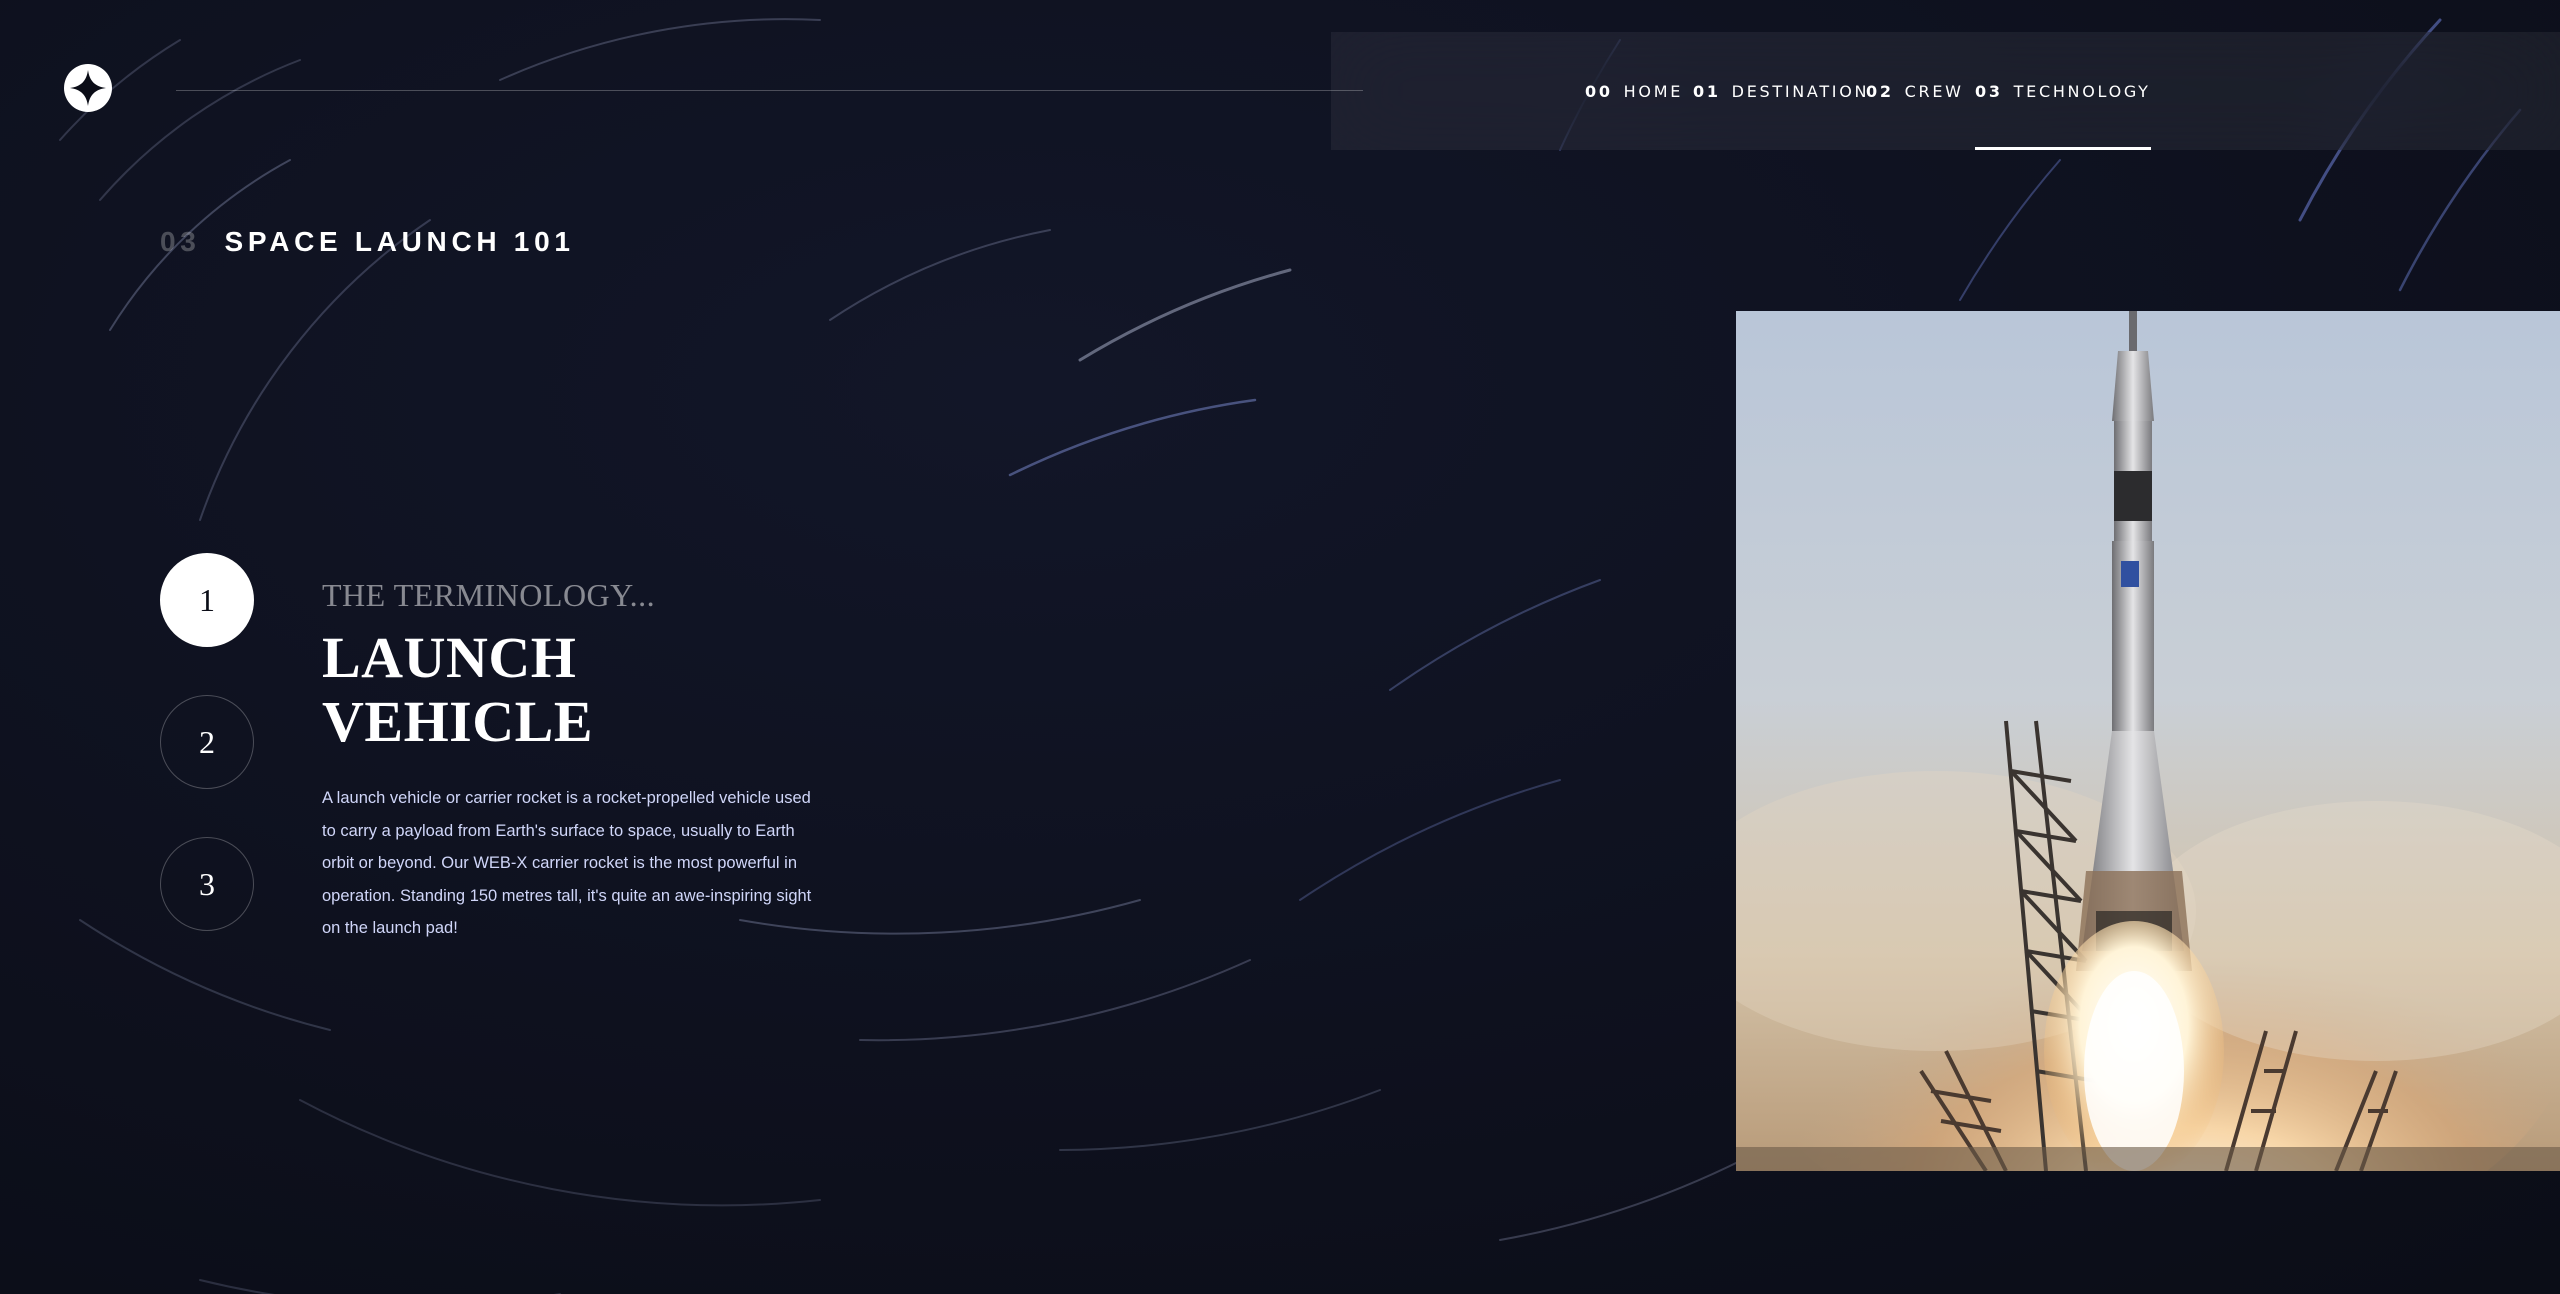 This screenshot has width=2560, height=1294. I want to click on nav-item-label: TECHNOLOGY, so click(2082, 91).